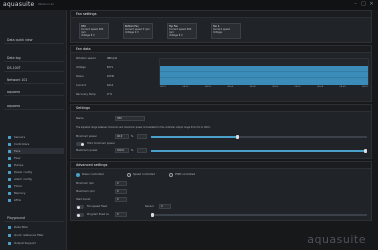 The height and width of the screenshot is (250, 378). What do you see at coordinates (34, 92) in the screenshot?
I see `sidebar-item-aquaero: aquaero` at bounding box center [34, 92].